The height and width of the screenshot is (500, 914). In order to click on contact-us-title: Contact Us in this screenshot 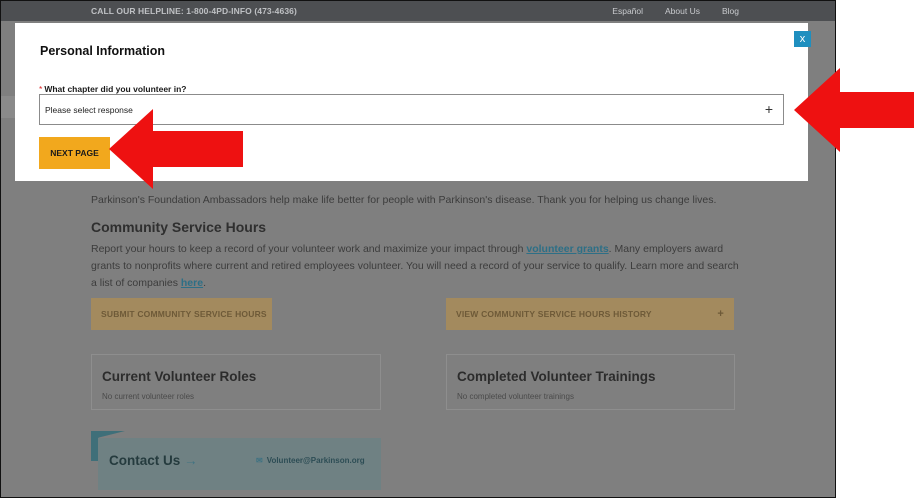, I will do `click(145, 460)`.